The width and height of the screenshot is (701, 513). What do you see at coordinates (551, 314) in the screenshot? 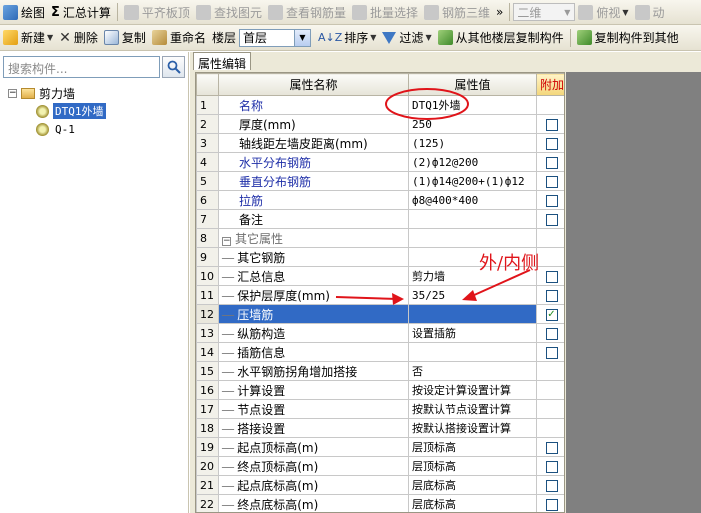
I see `additional-checkbox: ✓` at bounding box center [551, 314].